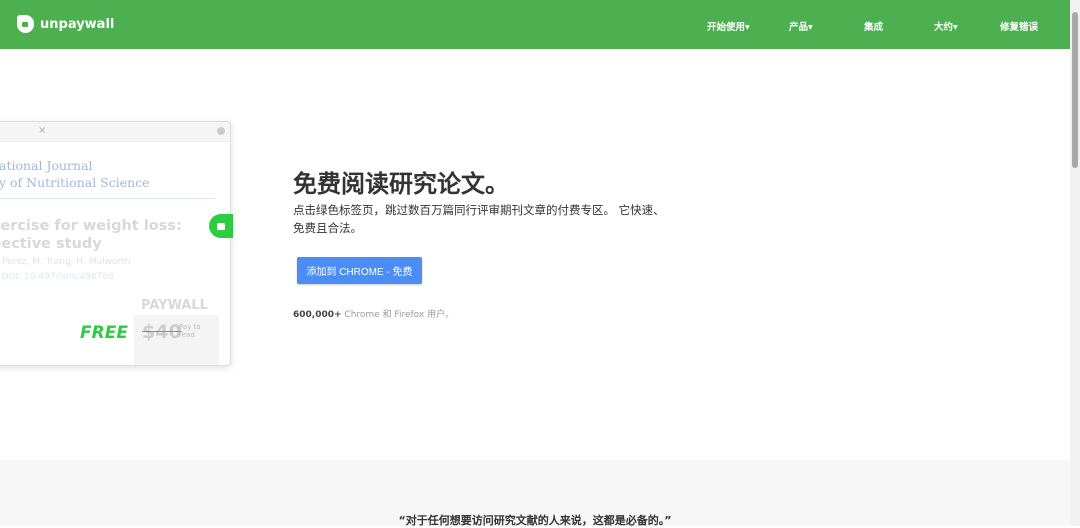 This screenshot has height=528, width=1080. I want to click on nav-integrations: 集成, so click(873, 26).